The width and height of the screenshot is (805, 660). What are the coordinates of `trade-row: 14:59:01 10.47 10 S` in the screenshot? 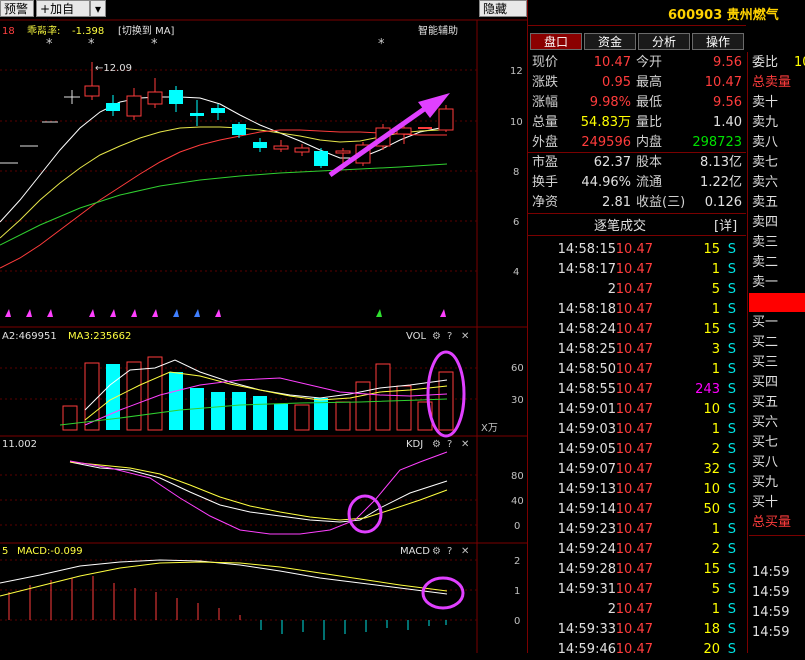 It's located at (637, 410).